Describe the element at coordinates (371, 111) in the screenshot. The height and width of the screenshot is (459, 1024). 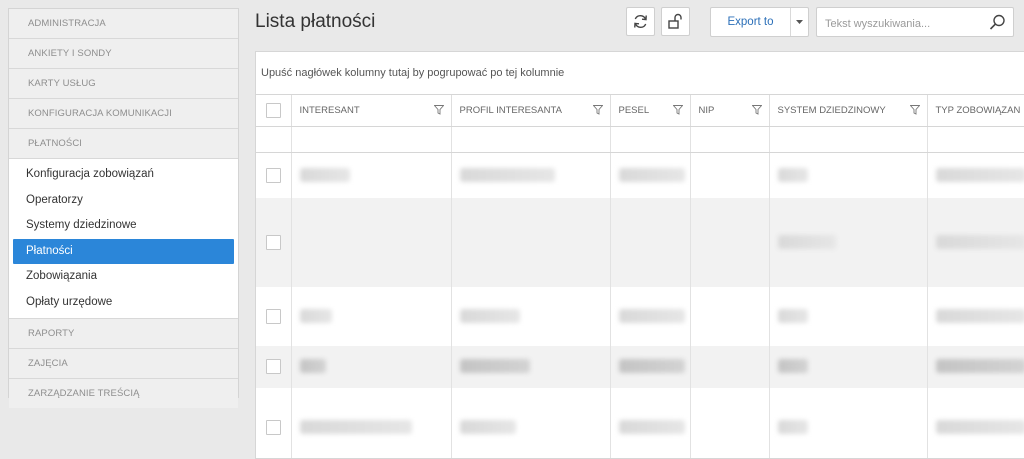
I see `column-header-interesant: INTERESANT` at that location.